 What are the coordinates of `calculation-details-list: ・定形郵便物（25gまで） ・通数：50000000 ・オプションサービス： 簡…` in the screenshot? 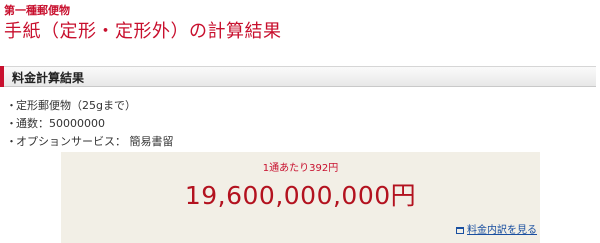 It's located at (90, 124).